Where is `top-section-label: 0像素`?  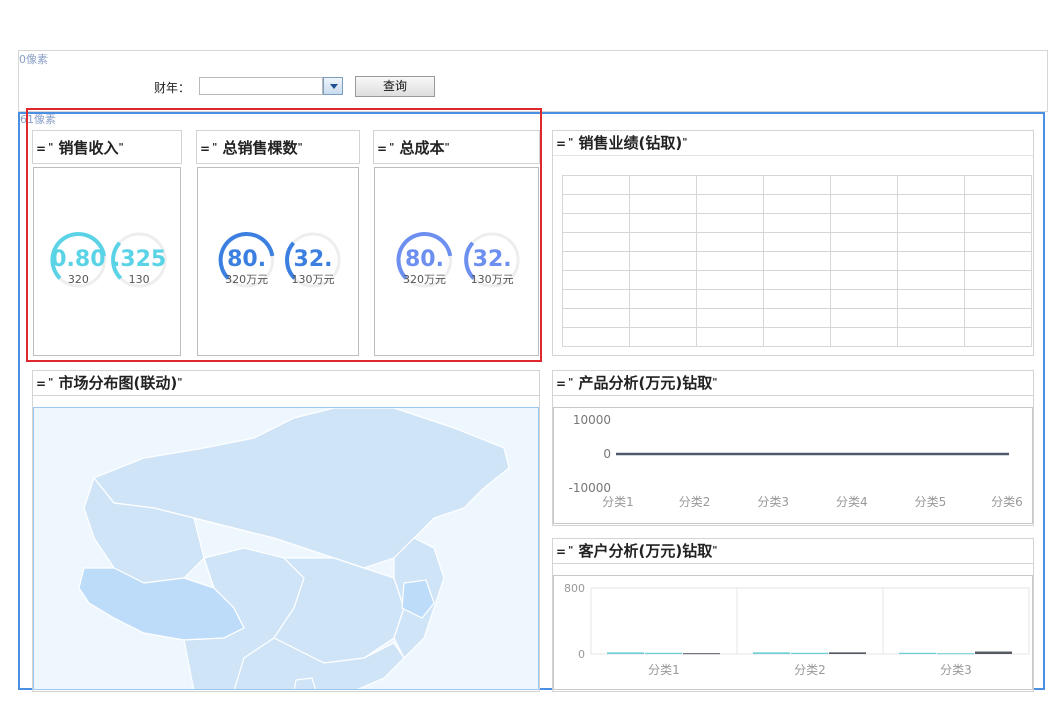 top-section-label: 0像素 is located at coordinates (33, 59).